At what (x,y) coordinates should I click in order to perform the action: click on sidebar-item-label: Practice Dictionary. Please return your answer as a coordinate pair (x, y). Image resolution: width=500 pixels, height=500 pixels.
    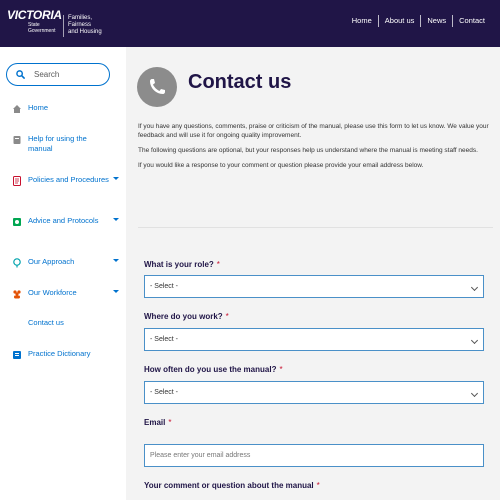
    Looking at the image, I should click on (59, 353).